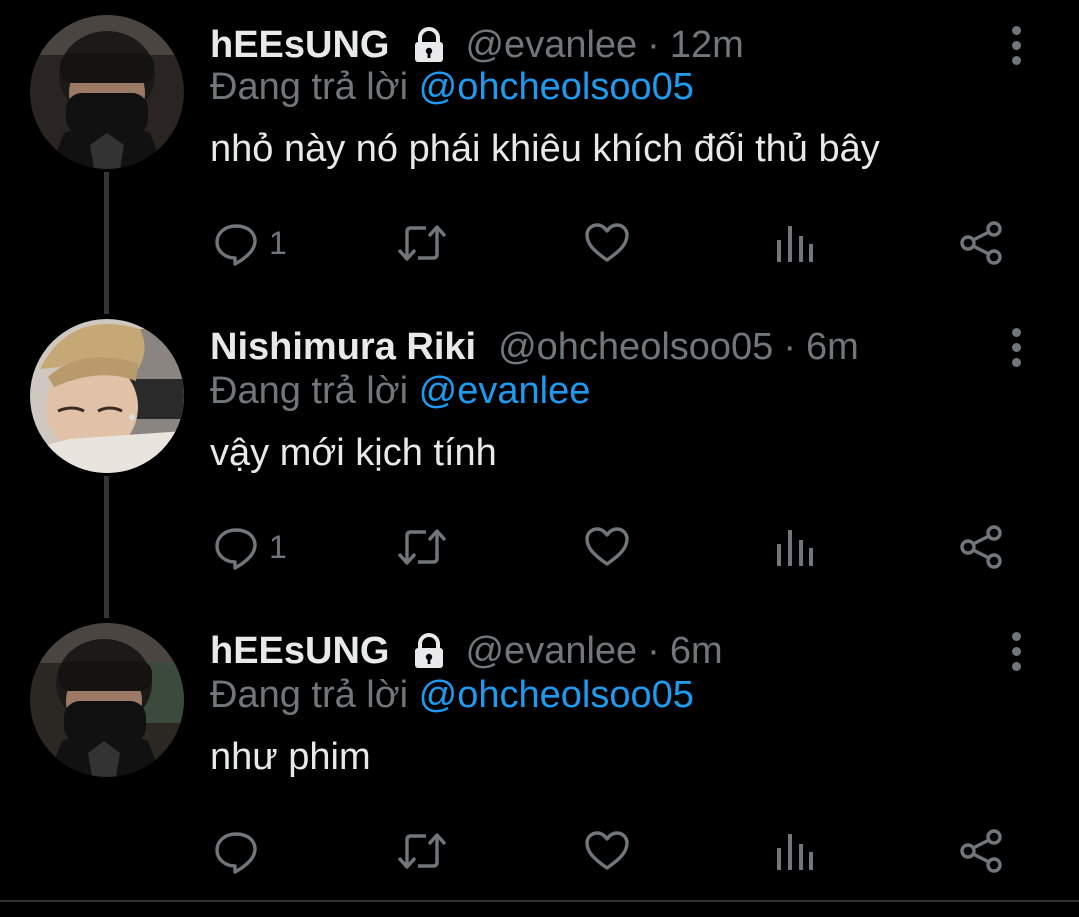  What do you see at coordinates (635, 347) in the screenshot?
I see `username-handle: @ohcheolsoo05` at bounding box center [635, 347].